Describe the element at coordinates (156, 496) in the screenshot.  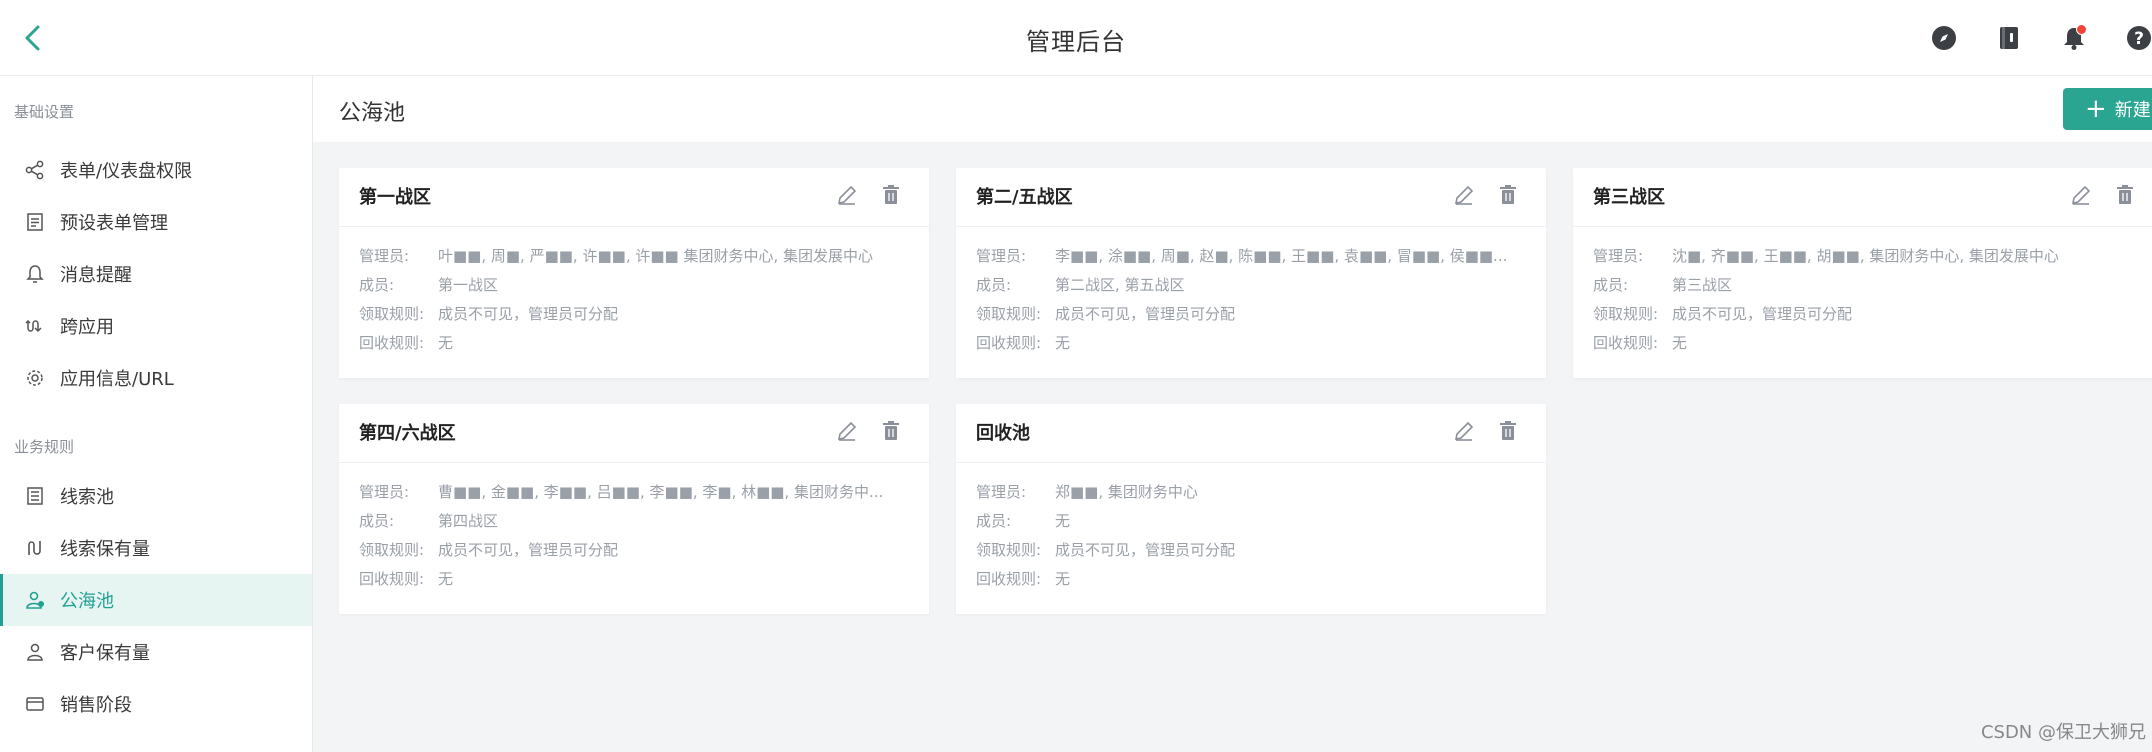
I see `sidebar-item-lead-pool: 线索池` at that location.